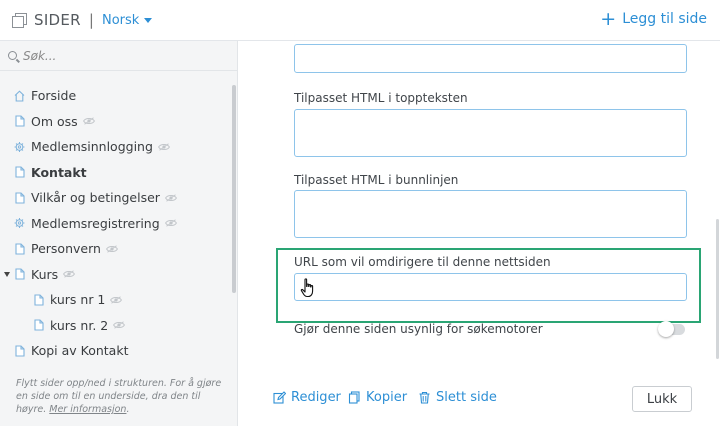 The height and width of the screenshot is (426, 720). What do you see at coordinates (59, 172) in the screenshot?
I see `sidebar-item-label: Kontakt` at bounding box center [59, 172].